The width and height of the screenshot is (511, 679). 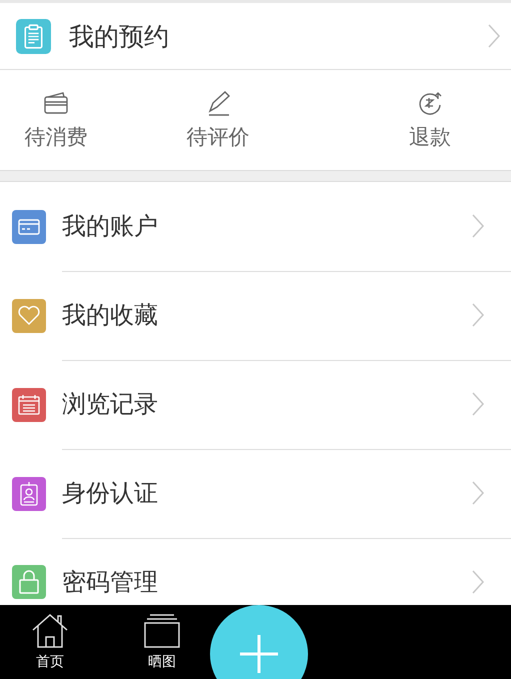 I want to click on tab-item: 首页, so click(x=50, y=642).